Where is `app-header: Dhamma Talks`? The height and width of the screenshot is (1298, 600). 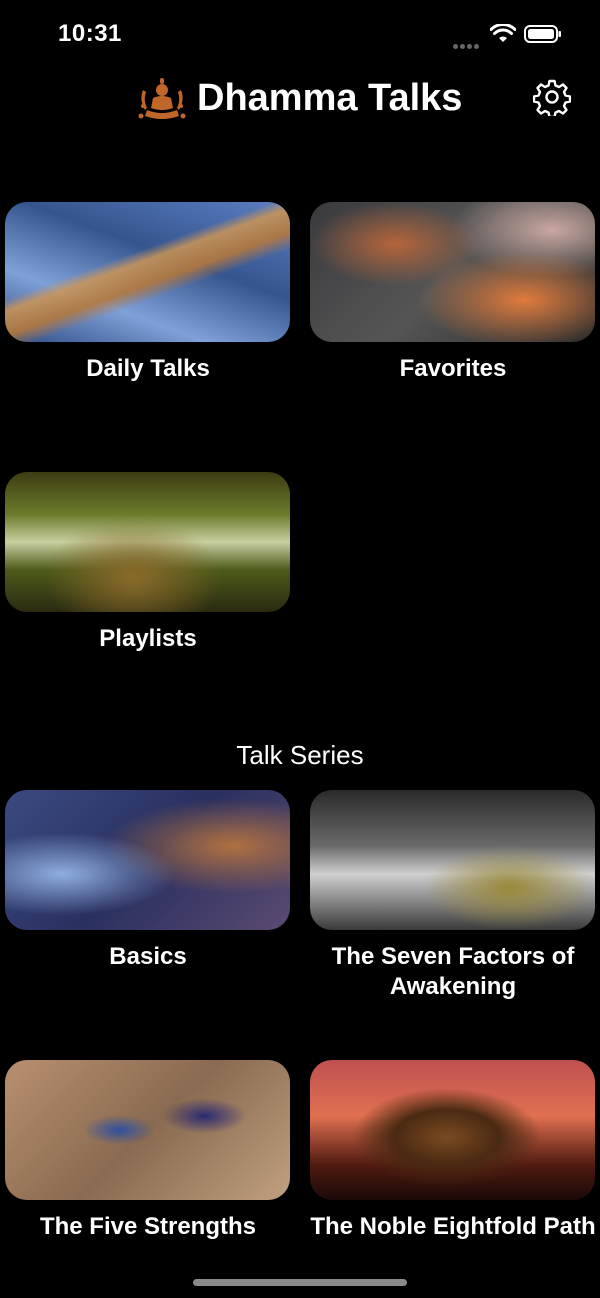 app-header: Dhamma Talks is located at coordinates (300, 100).